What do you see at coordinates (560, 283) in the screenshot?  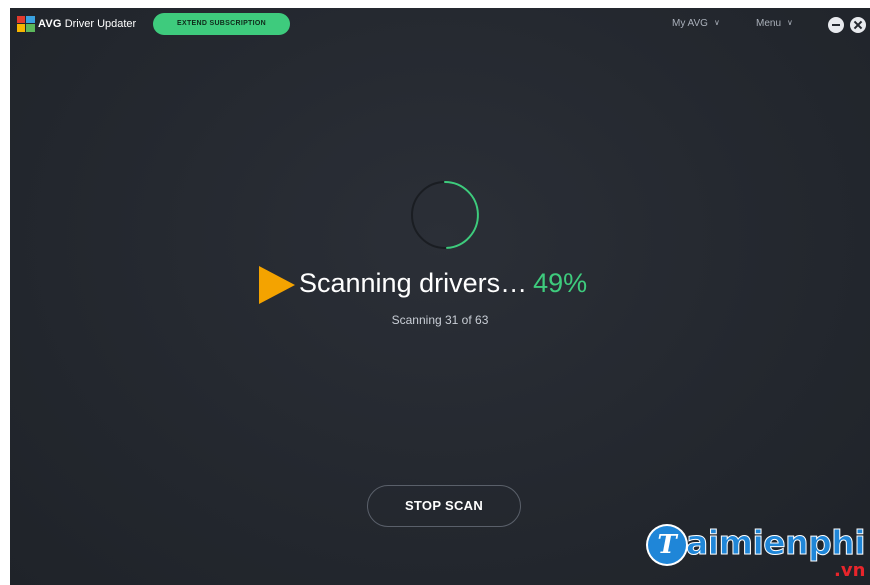 I see `scan-percent: 49%` at bounding box center [560, 283].